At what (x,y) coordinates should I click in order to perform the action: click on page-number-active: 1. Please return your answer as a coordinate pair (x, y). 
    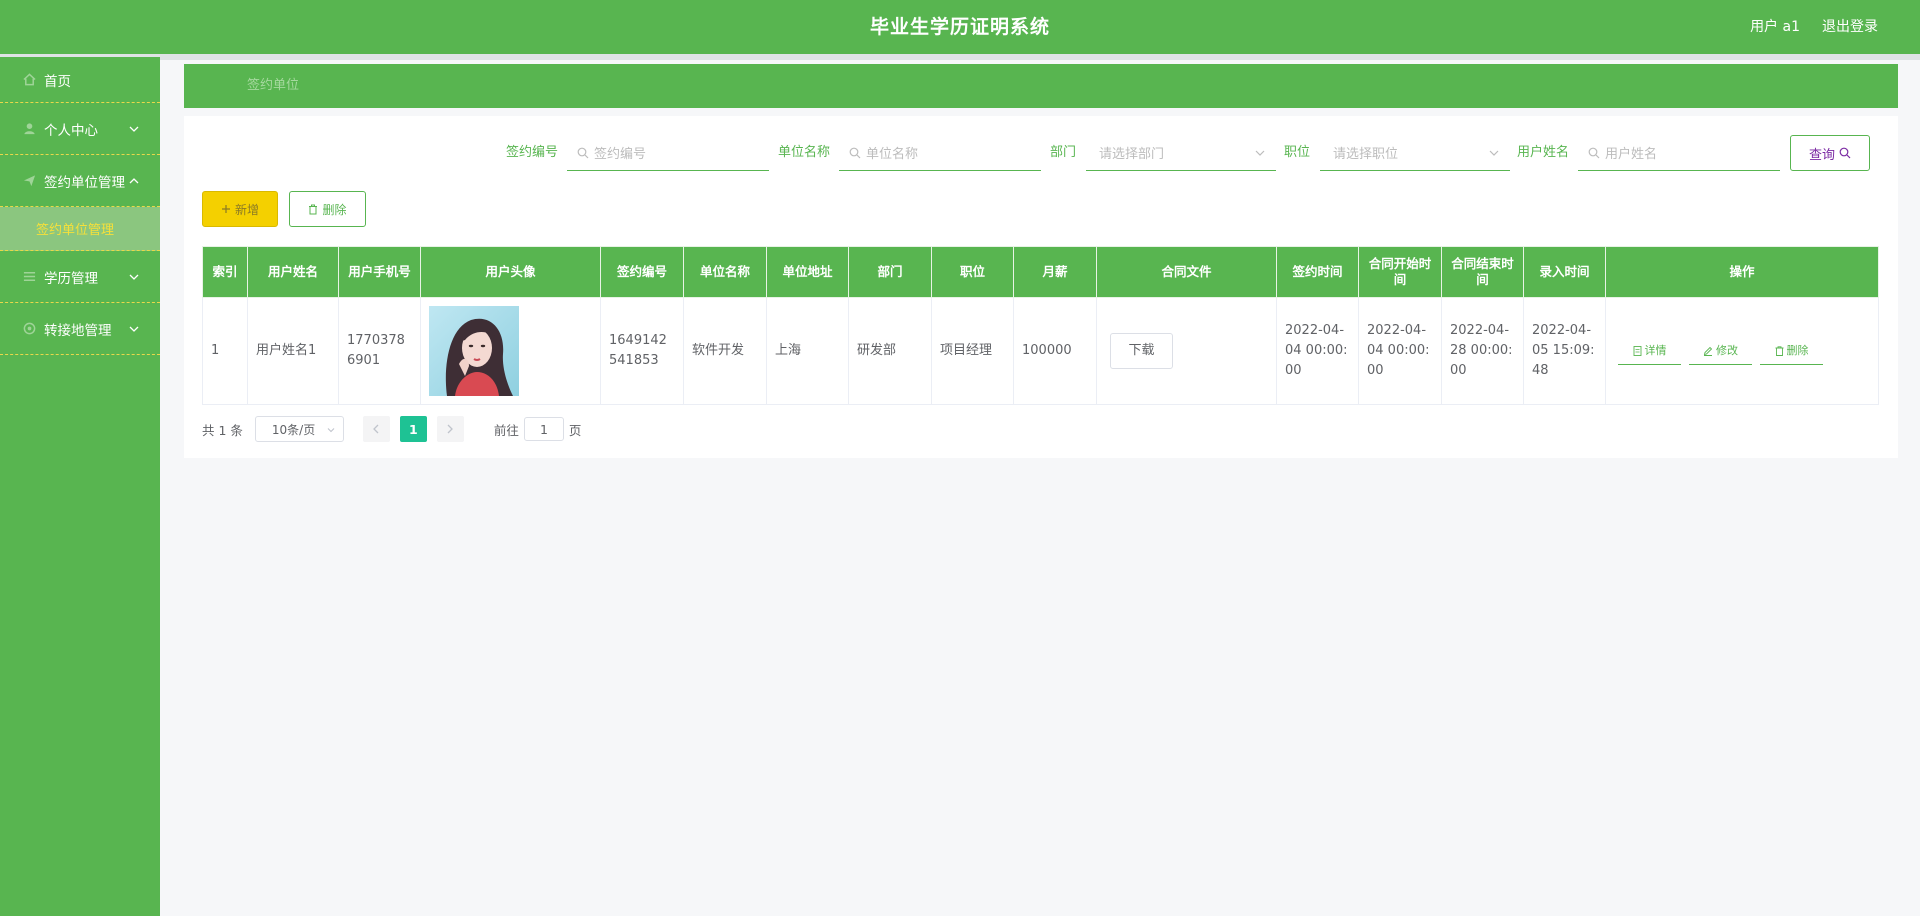
    Looking at the image, I should click on (413, 429).